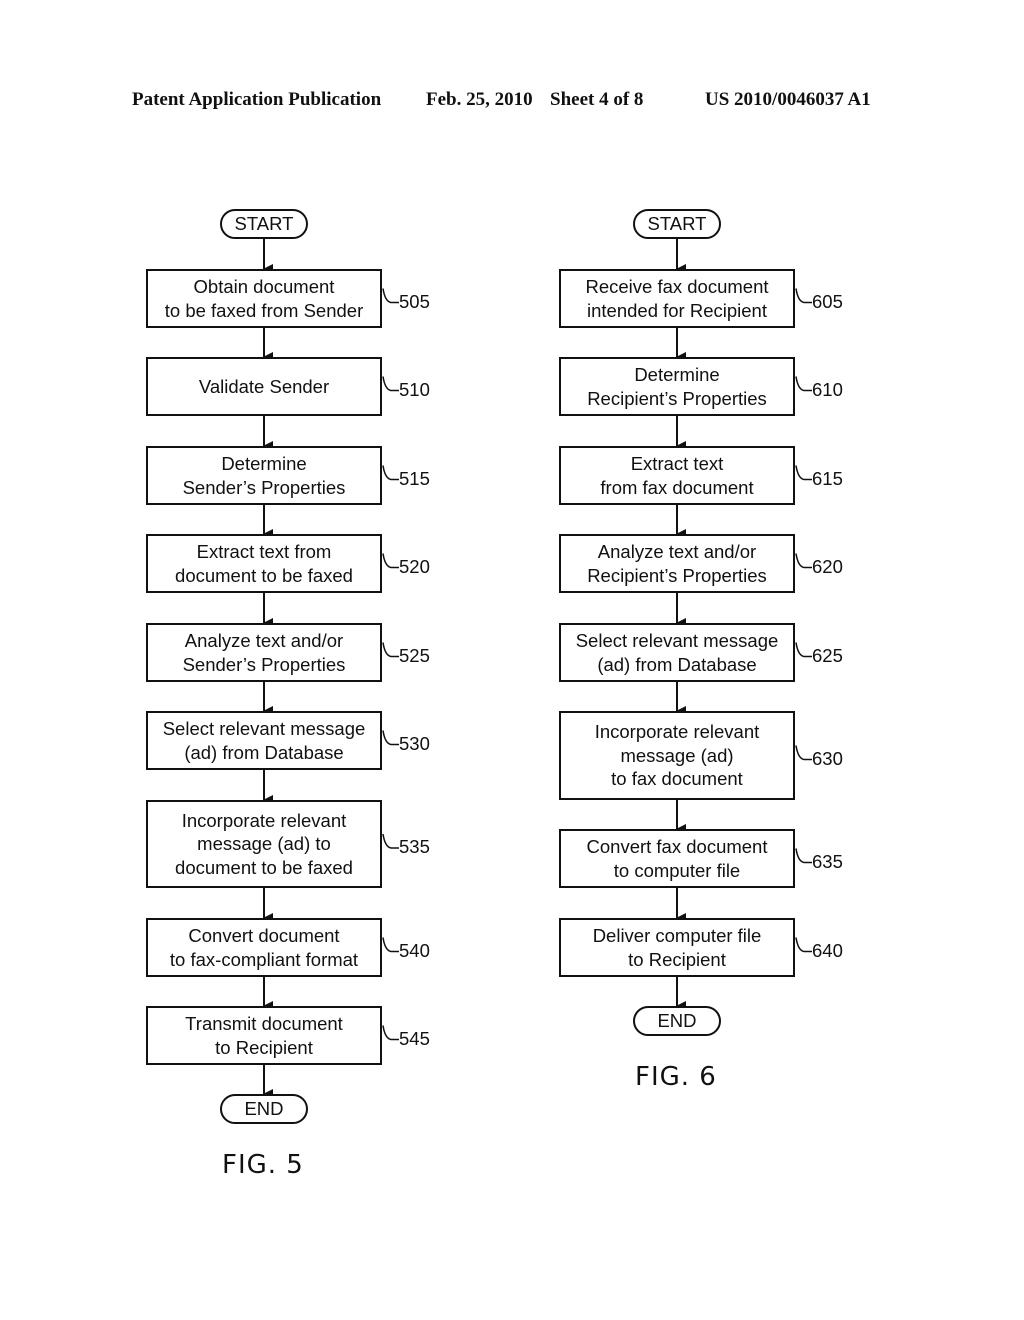 This screenshot has height=1320, width=1024. What do you see at coordinates (264, 386) in the screenshot?
I see `fig5-step-box: Validate Sender` at bounding box center [264, 386].